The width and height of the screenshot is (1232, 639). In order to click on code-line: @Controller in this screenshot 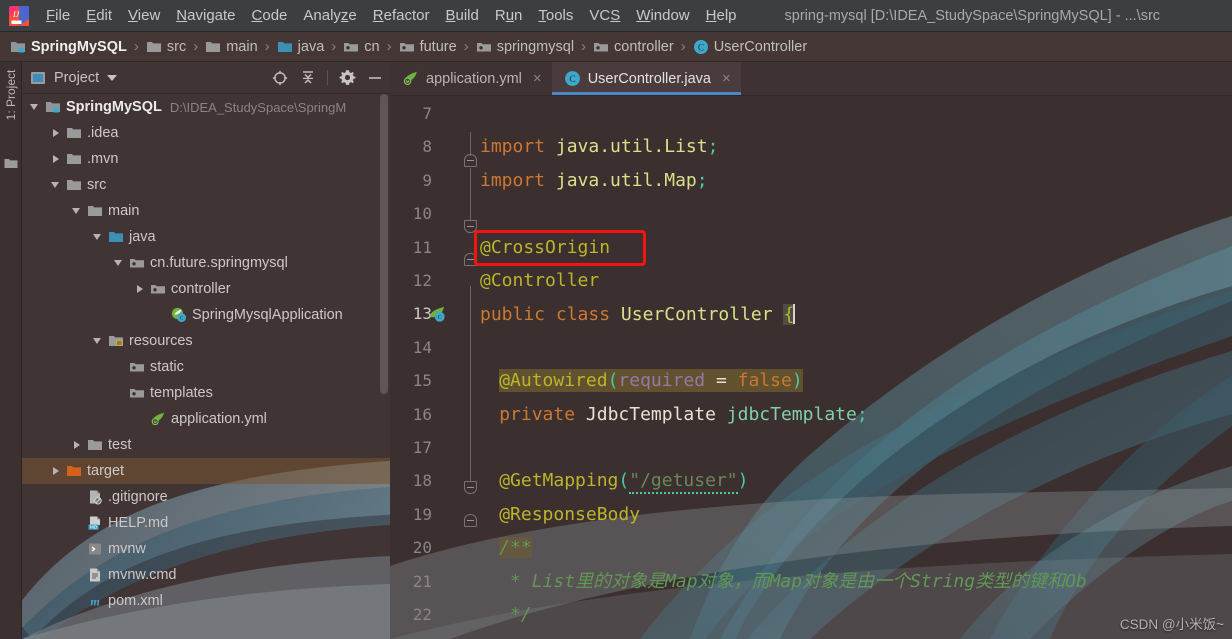, I will do `click(539, 281)`.